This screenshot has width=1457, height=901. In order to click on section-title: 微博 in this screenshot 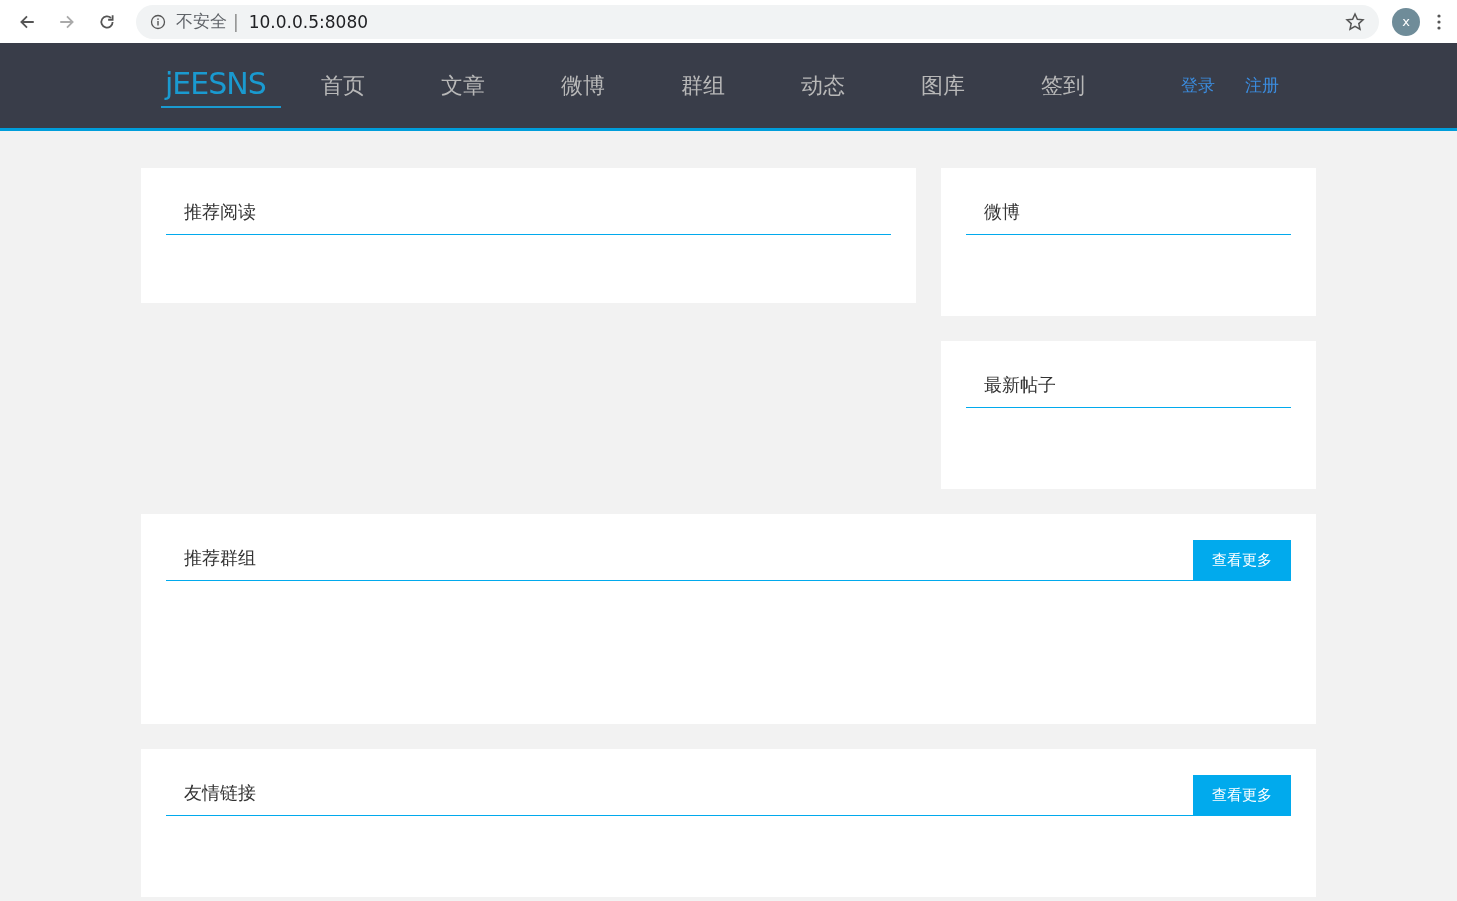, I will do `click(1001, 212)`.